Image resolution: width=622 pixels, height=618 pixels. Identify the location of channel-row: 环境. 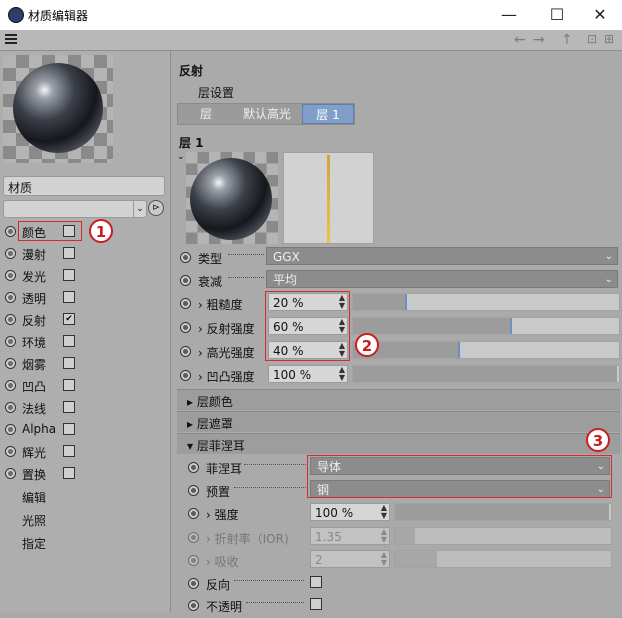
(85, 342).